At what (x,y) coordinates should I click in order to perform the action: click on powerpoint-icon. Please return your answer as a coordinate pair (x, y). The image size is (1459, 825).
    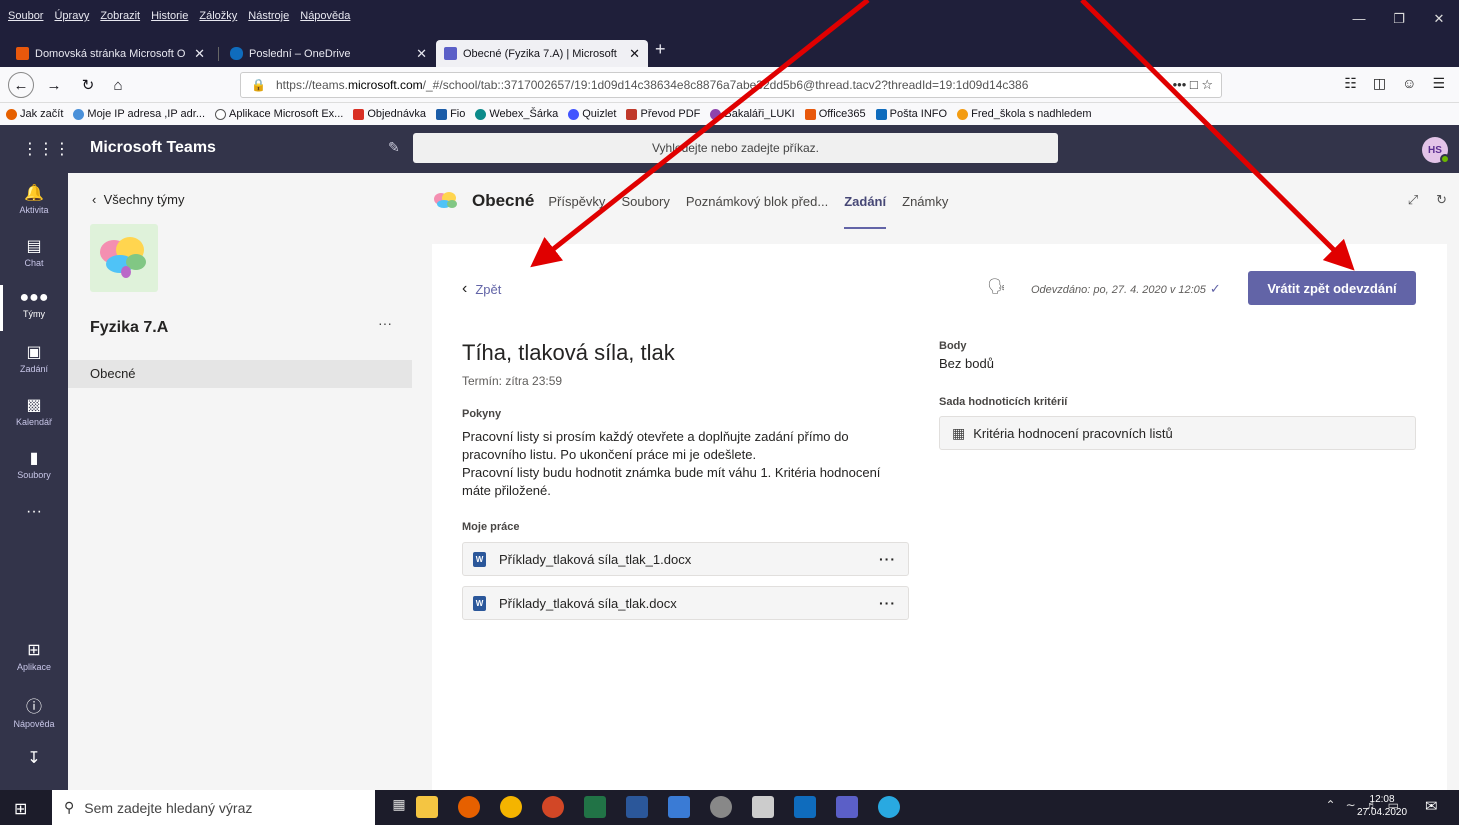
    Looking at the image, I should click on (553, 807).